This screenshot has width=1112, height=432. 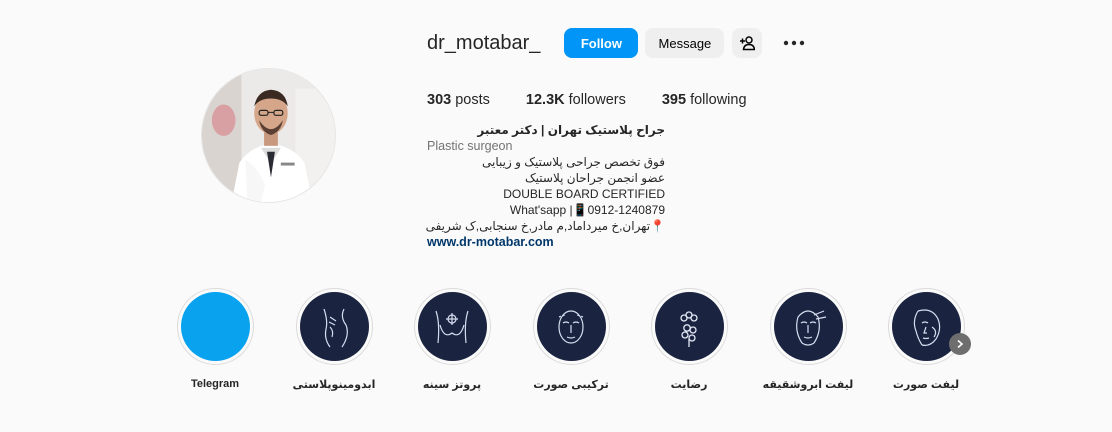 I want to click on add-user-icon, so click(x=748, y=43).